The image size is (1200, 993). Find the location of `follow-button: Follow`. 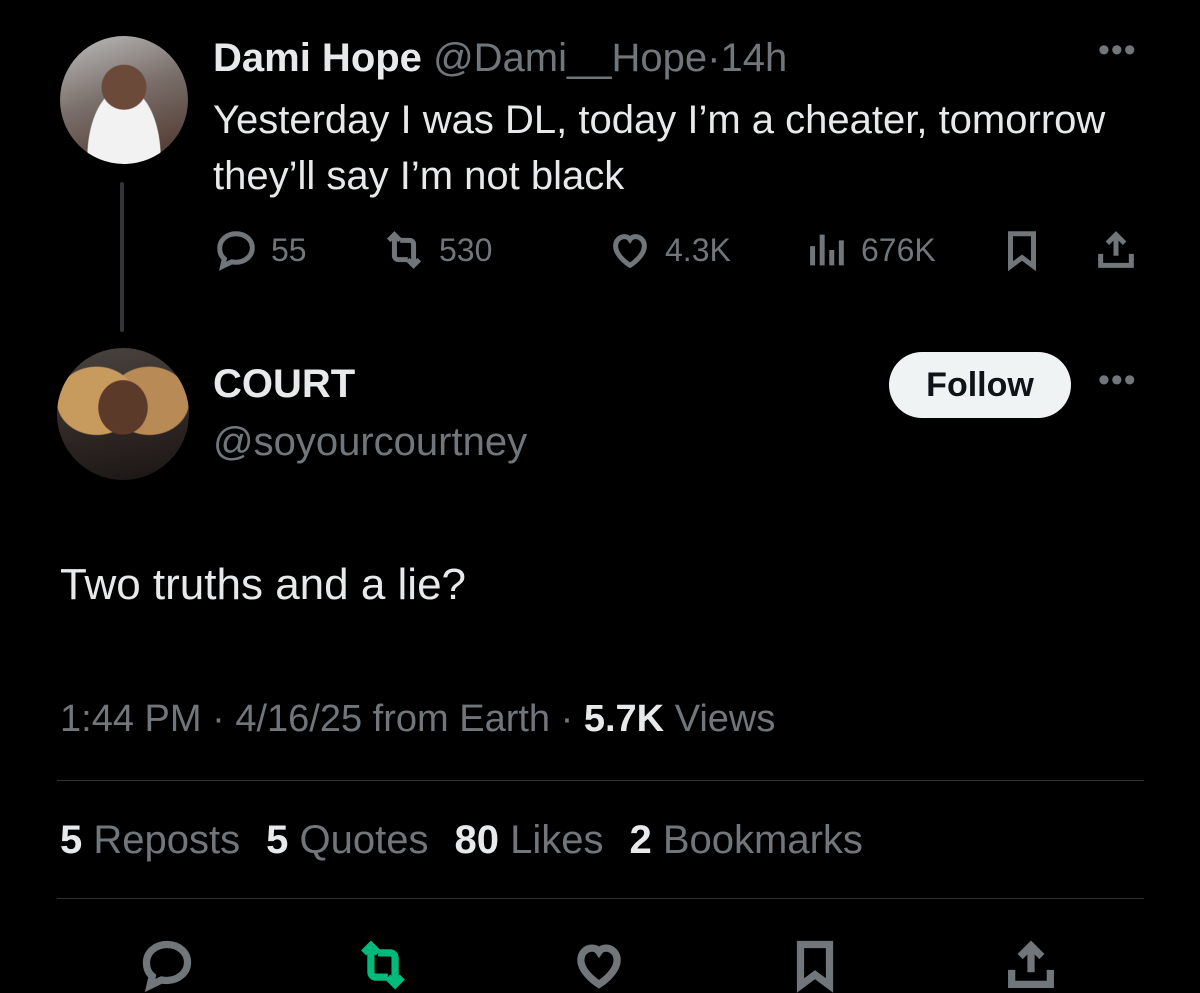

follow-button: Follow is located at coordinates (980, 385).